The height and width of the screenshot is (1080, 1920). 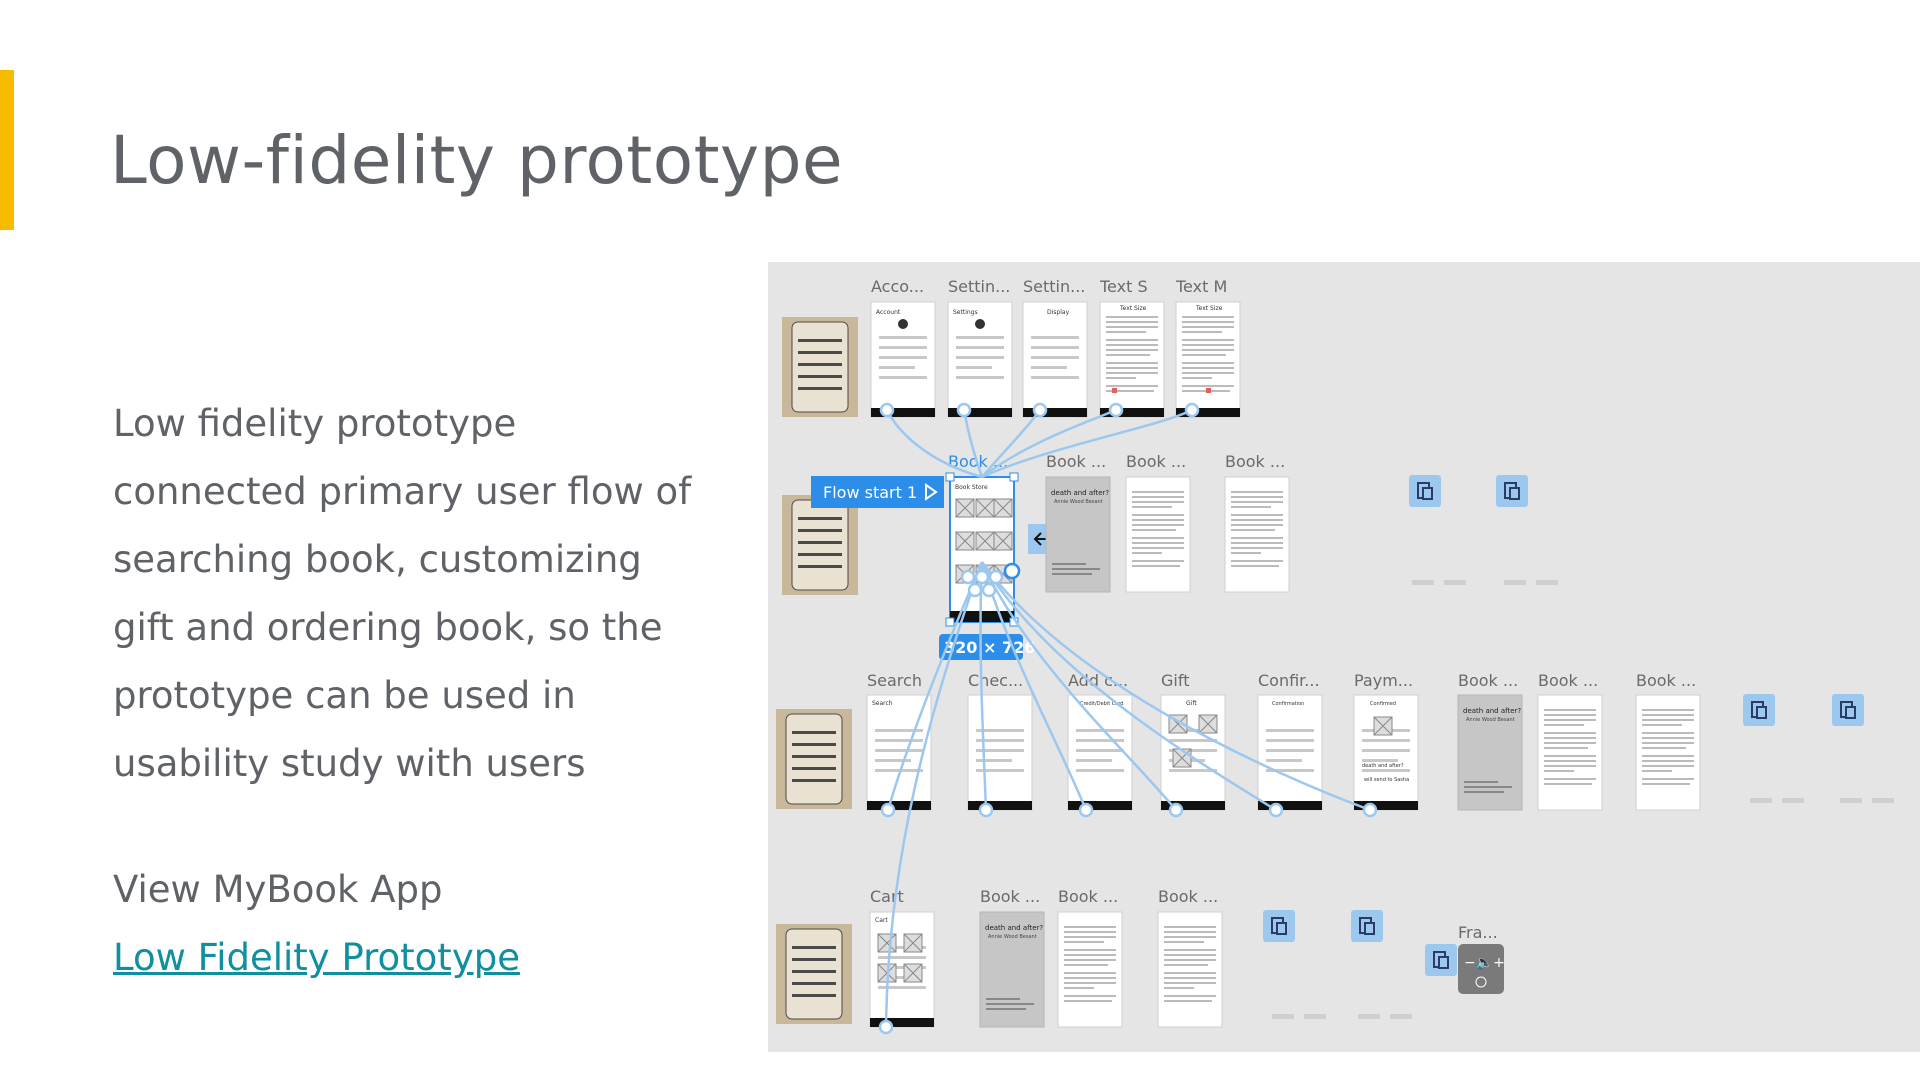 What do you see at coordinates (1288, 704) in the screenshot?
I see `frame-title-confirmation: Confirmation` at bounding box center [1288, 704].